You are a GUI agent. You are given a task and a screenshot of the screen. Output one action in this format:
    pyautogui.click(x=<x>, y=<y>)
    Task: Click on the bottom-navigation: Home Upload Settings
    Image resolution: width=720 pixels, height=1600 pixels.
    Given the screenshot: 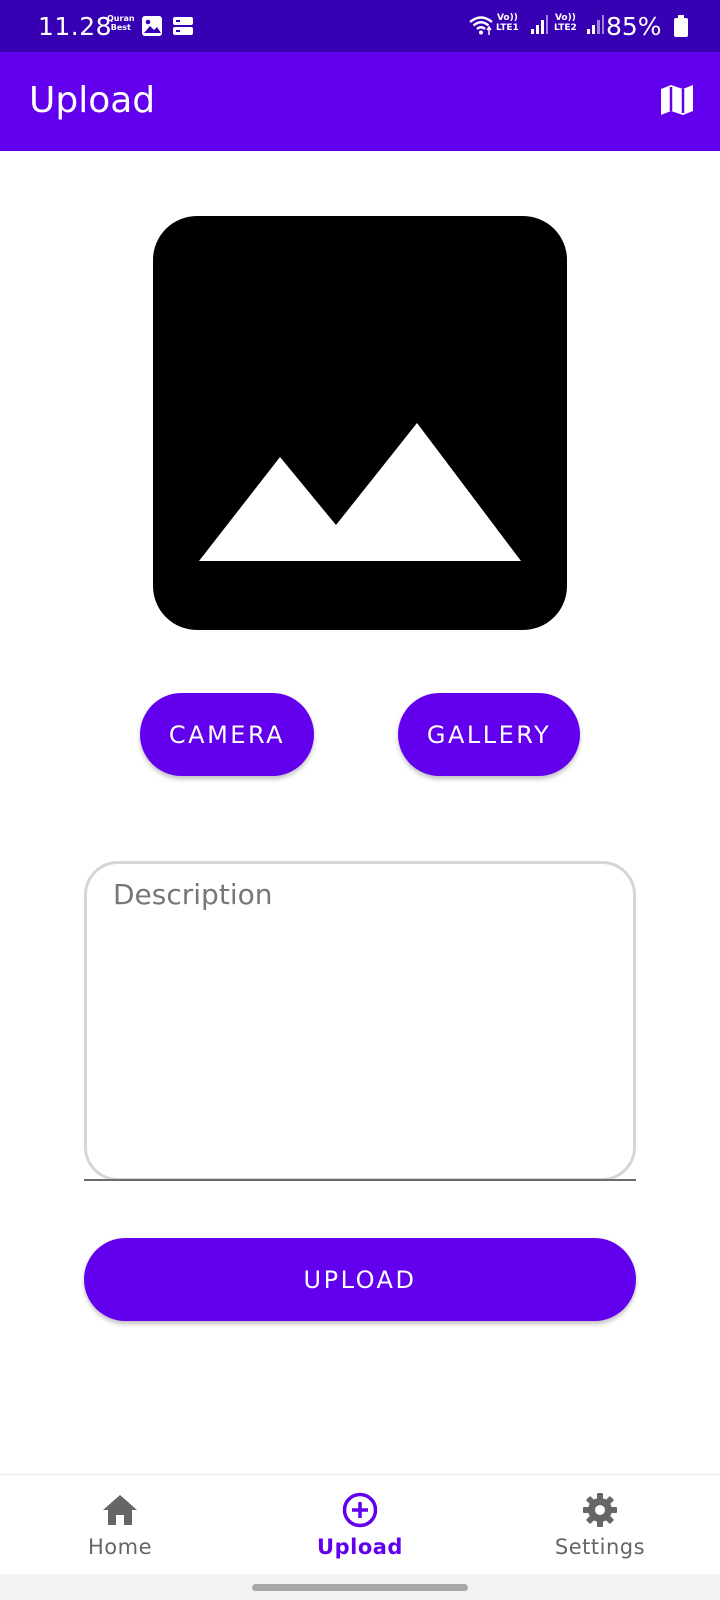 What is the action you would take?
    pyautogui.click(x=360, y=1524)
    